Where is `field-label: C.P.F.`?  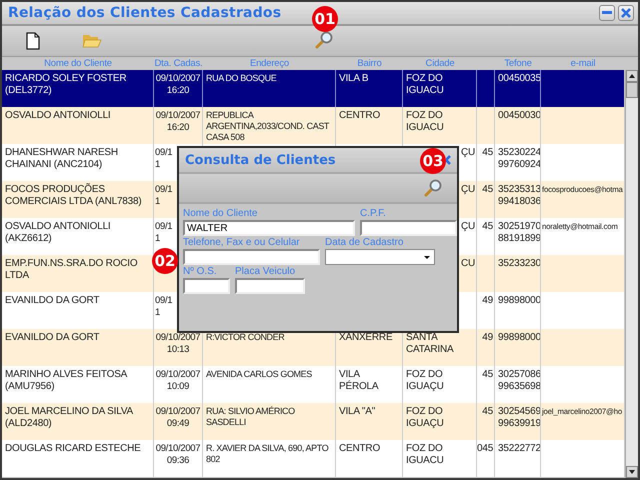
field-label: C.P.F. is located at coordinates (373, 214).